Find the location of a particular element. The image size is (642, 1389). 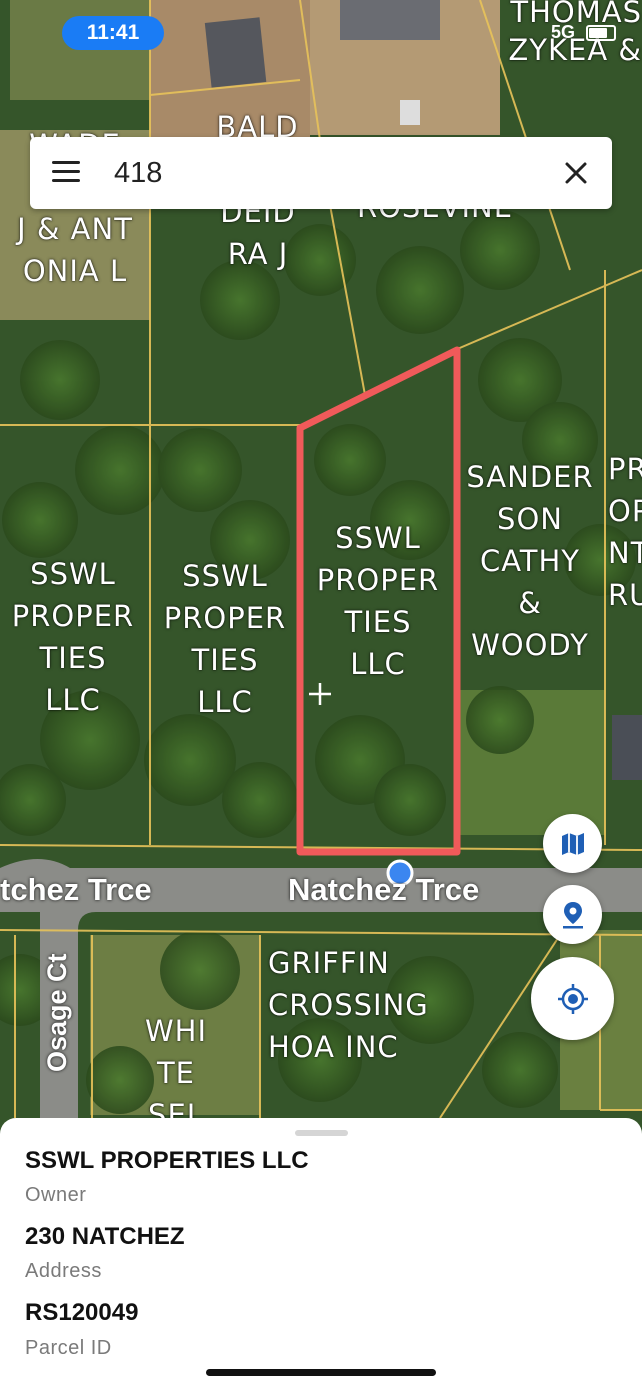

crosshair-icon is located at coordinates (572, 998).